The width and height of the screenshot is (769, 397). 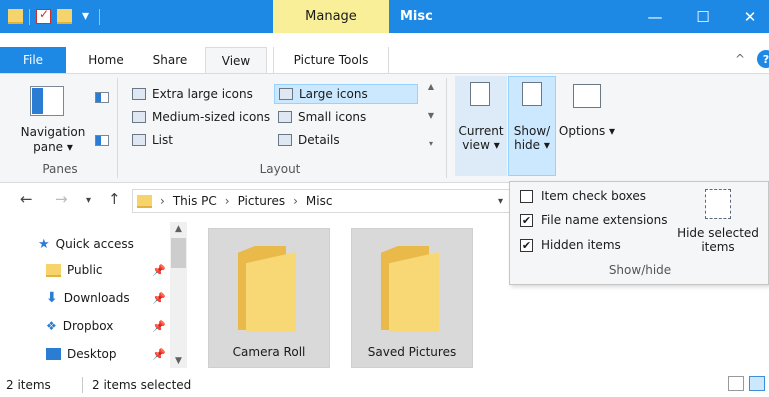 I want to click on layout-small-icons: Small icons, so click(x=322, y=117).